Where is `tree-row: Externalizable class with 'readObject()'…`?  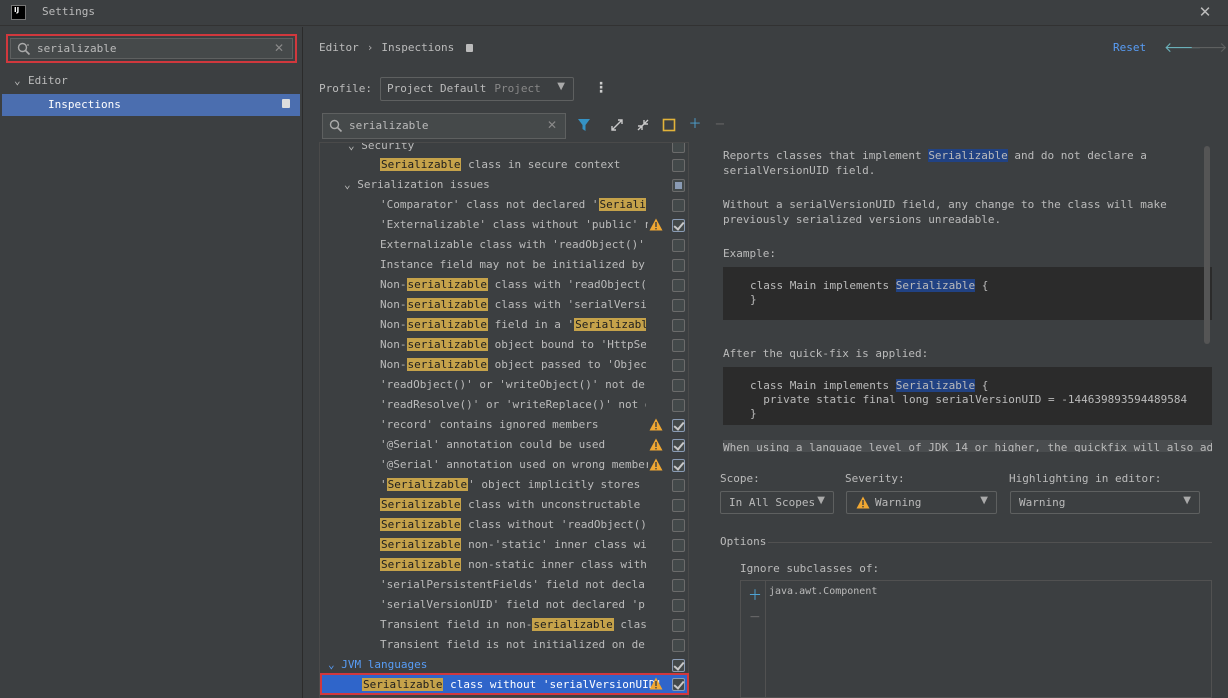
tree-row: Externalizable class with 'readObject()'… is located at coordinates (504, 245).